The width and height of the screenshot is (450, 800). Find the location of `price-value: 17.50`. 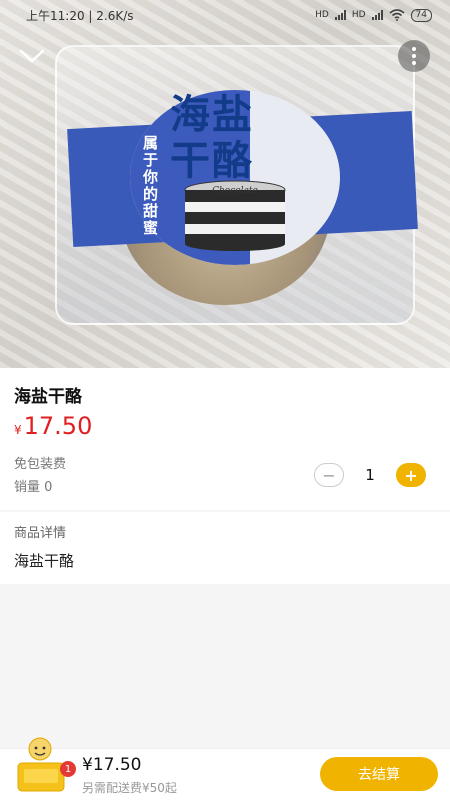

price-value: 17.50 is located at coordinates (58, 426).